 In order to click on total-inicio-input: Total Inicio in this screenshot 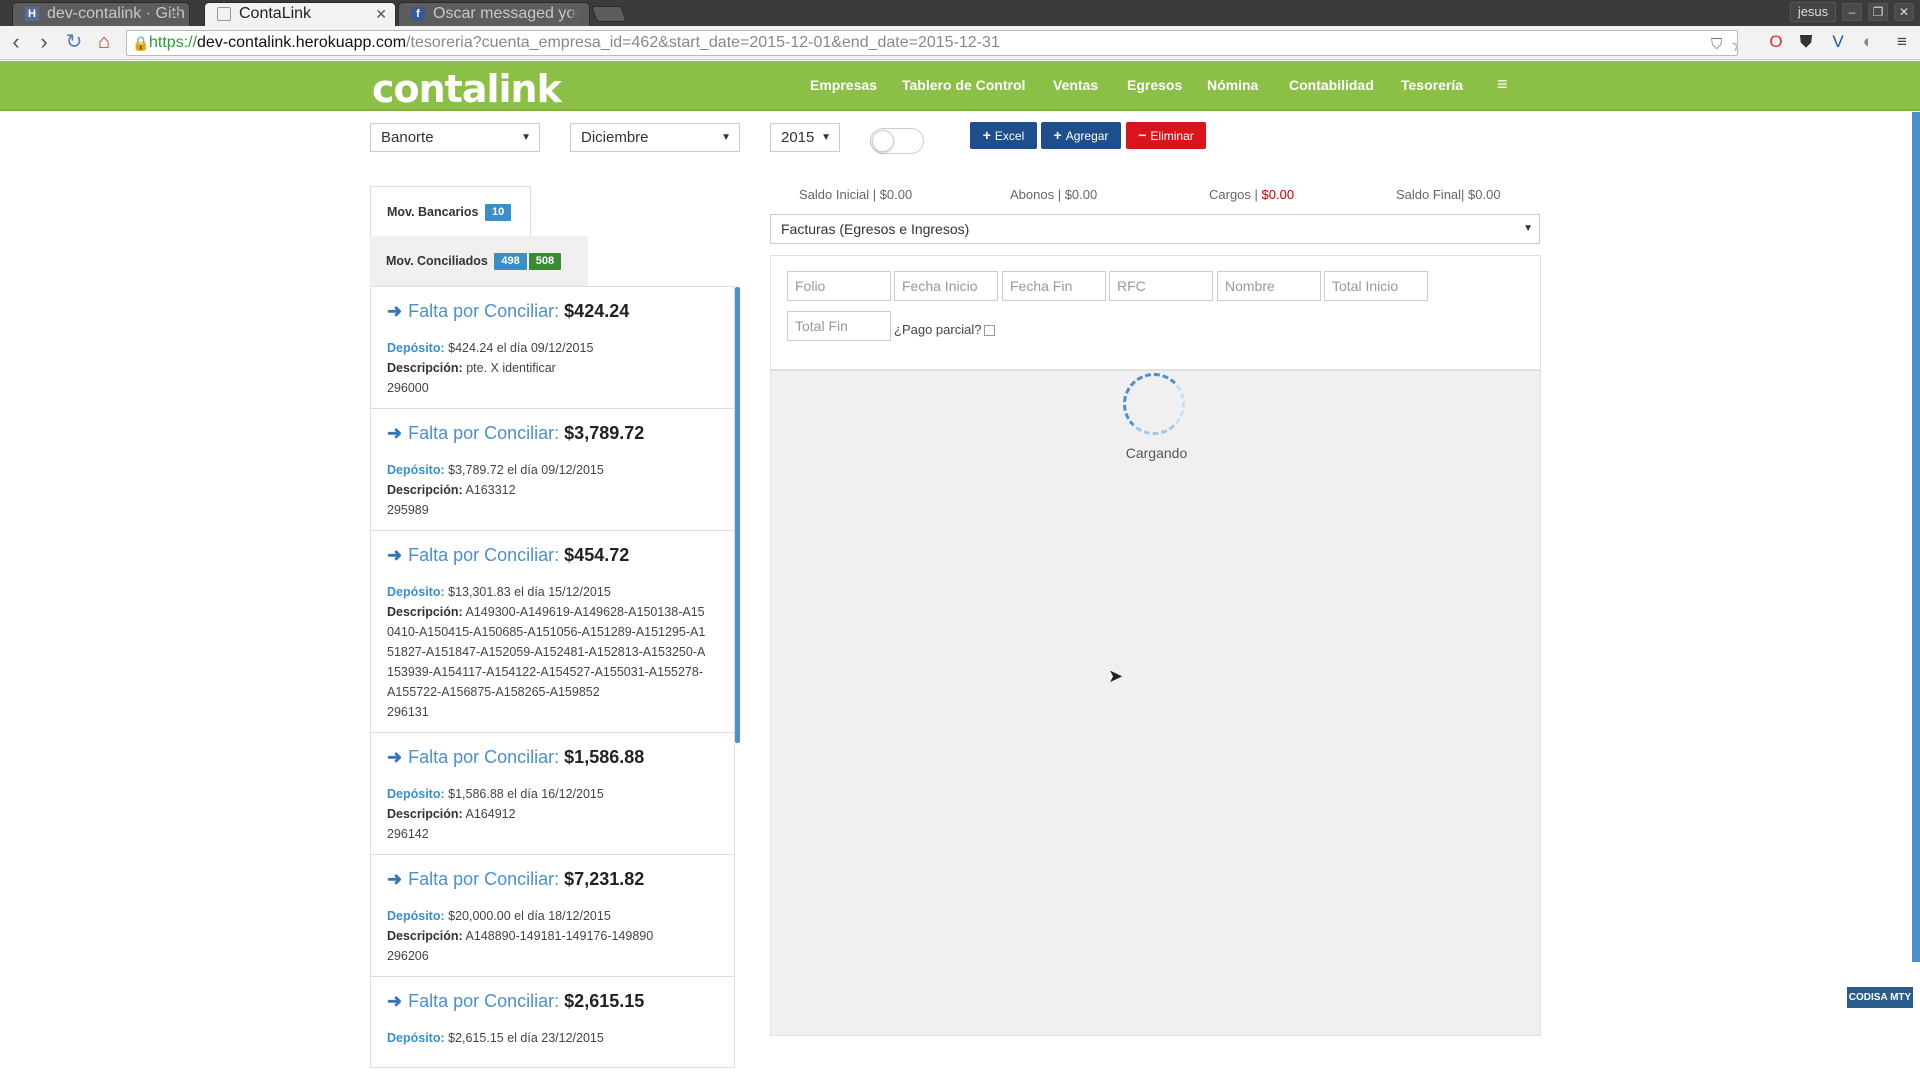, I will do `click(1376, 286)`.